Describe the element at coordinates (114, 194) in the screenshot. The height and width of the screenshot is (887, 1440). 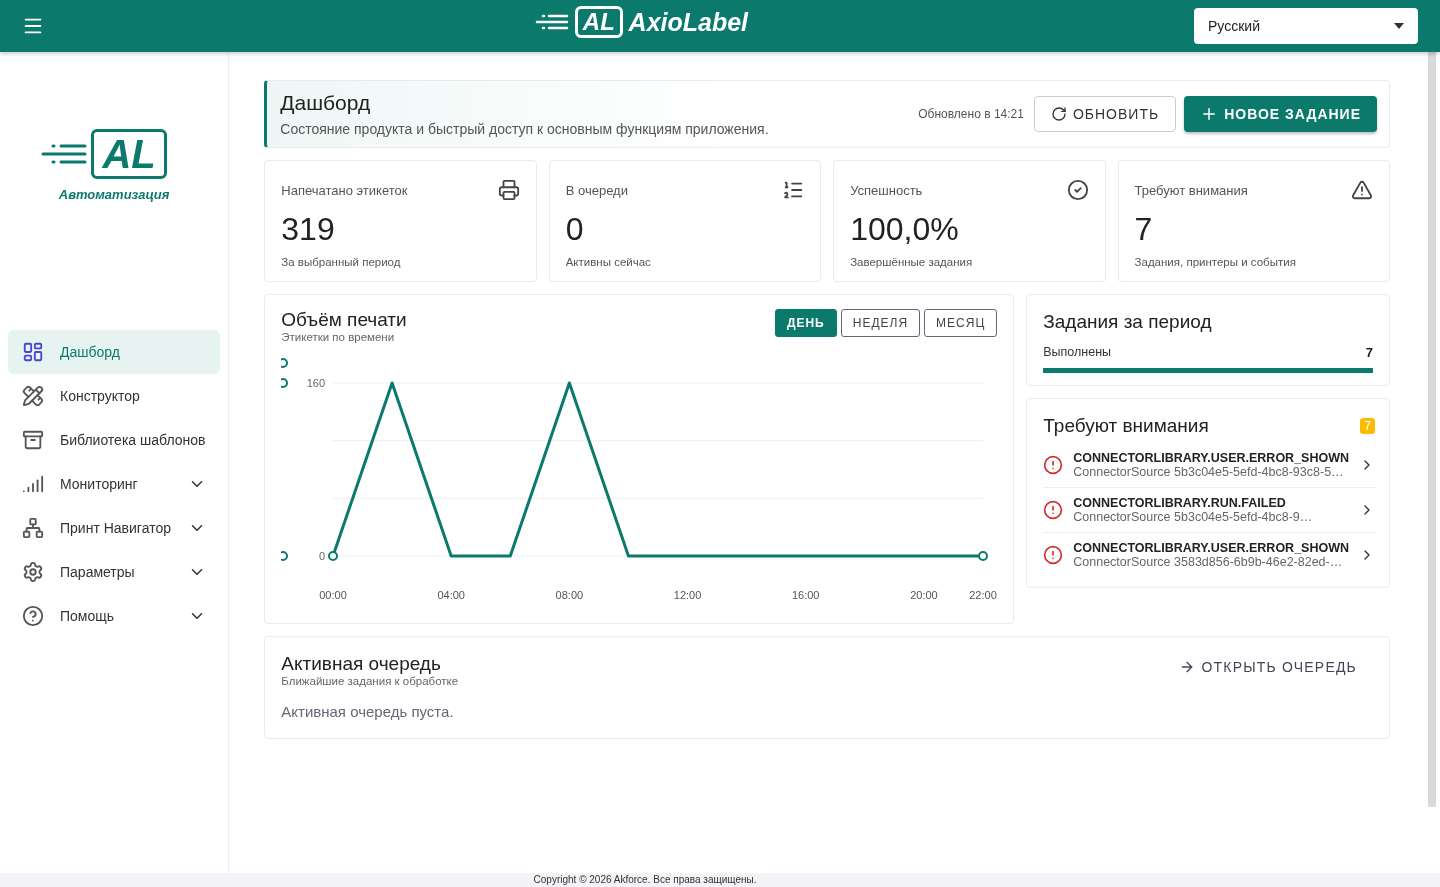
I see `logo-caption: Автоматизация` at that location.